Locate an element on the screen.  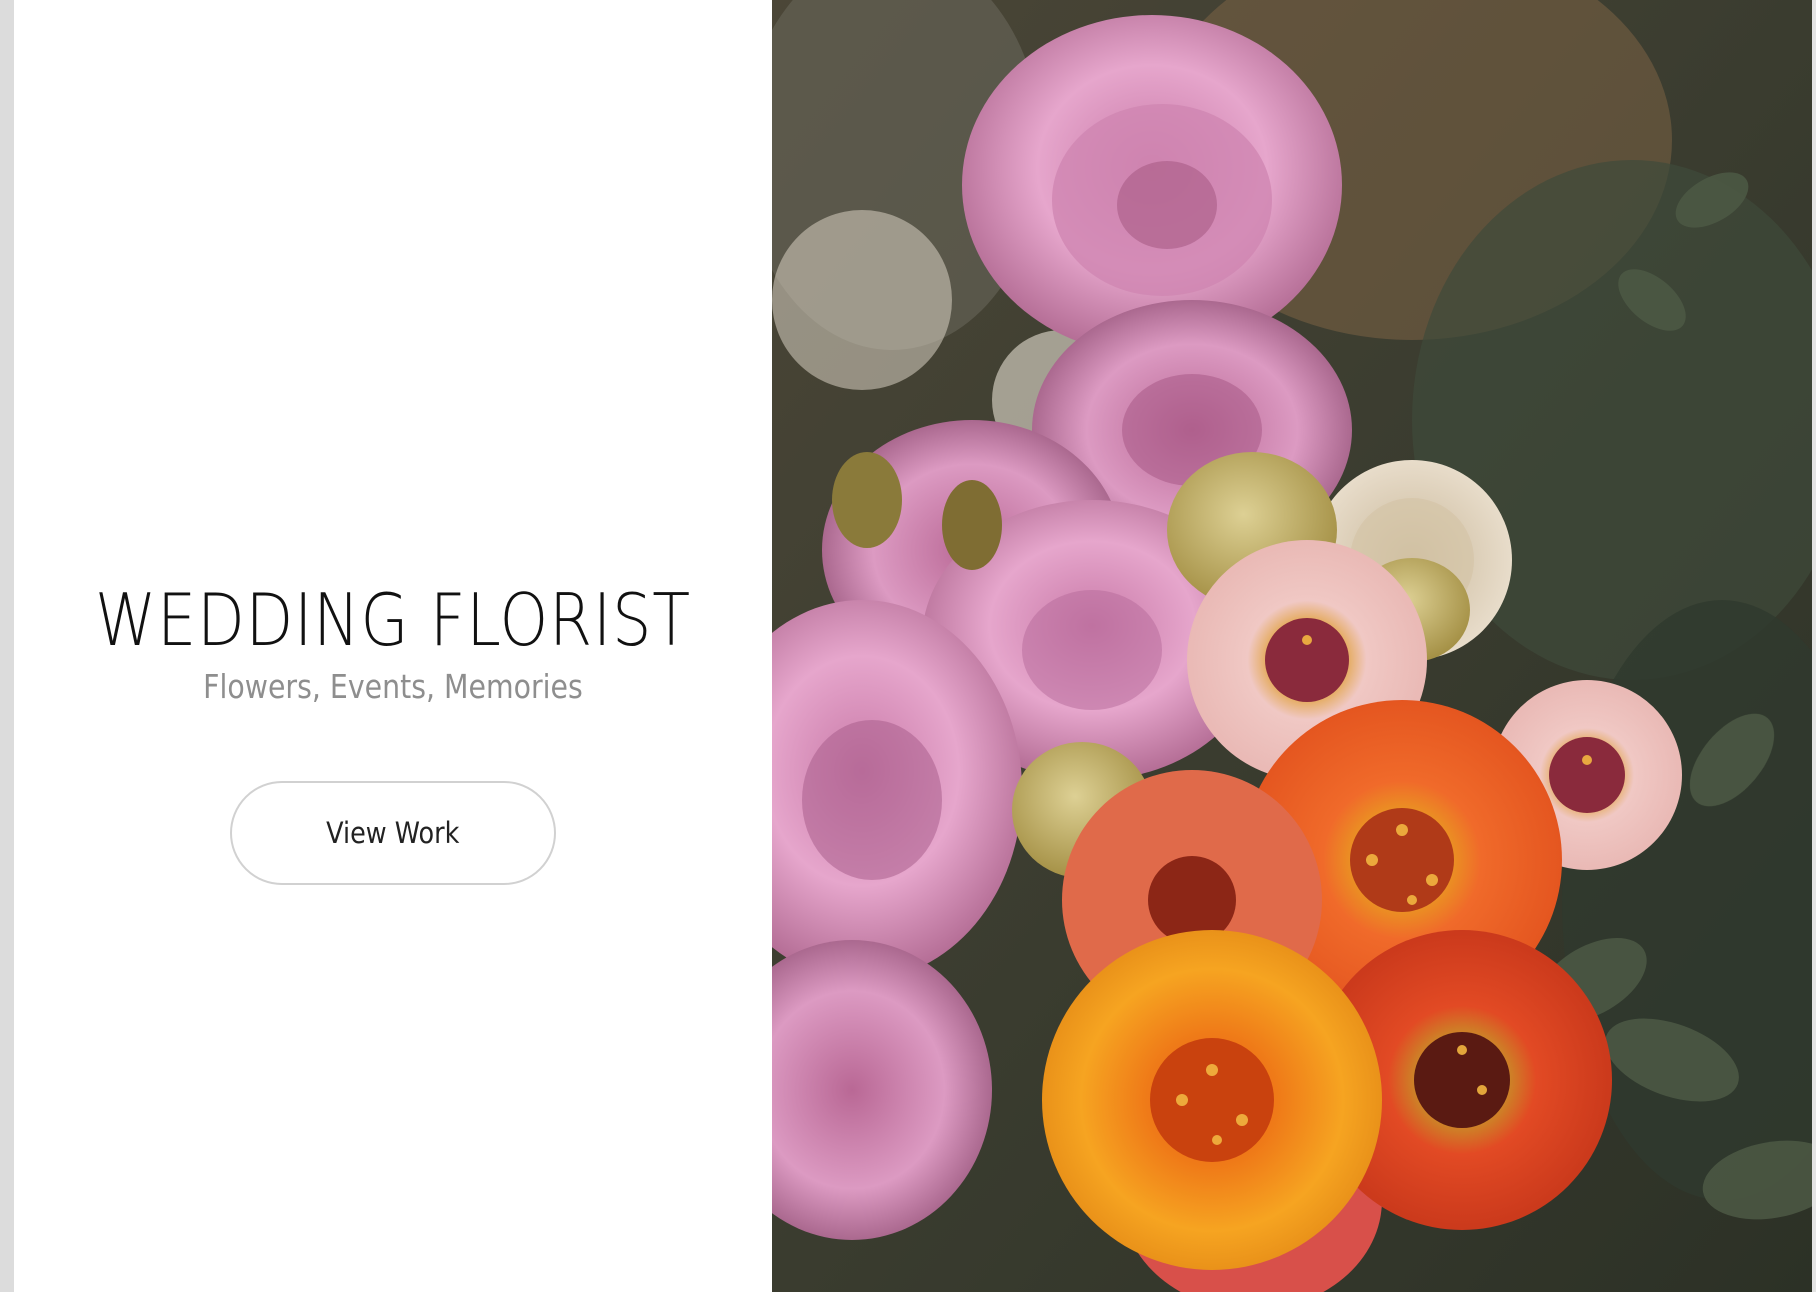
page-subtitle: Flowers, Events, Memories is located at coordinates (393, 686).